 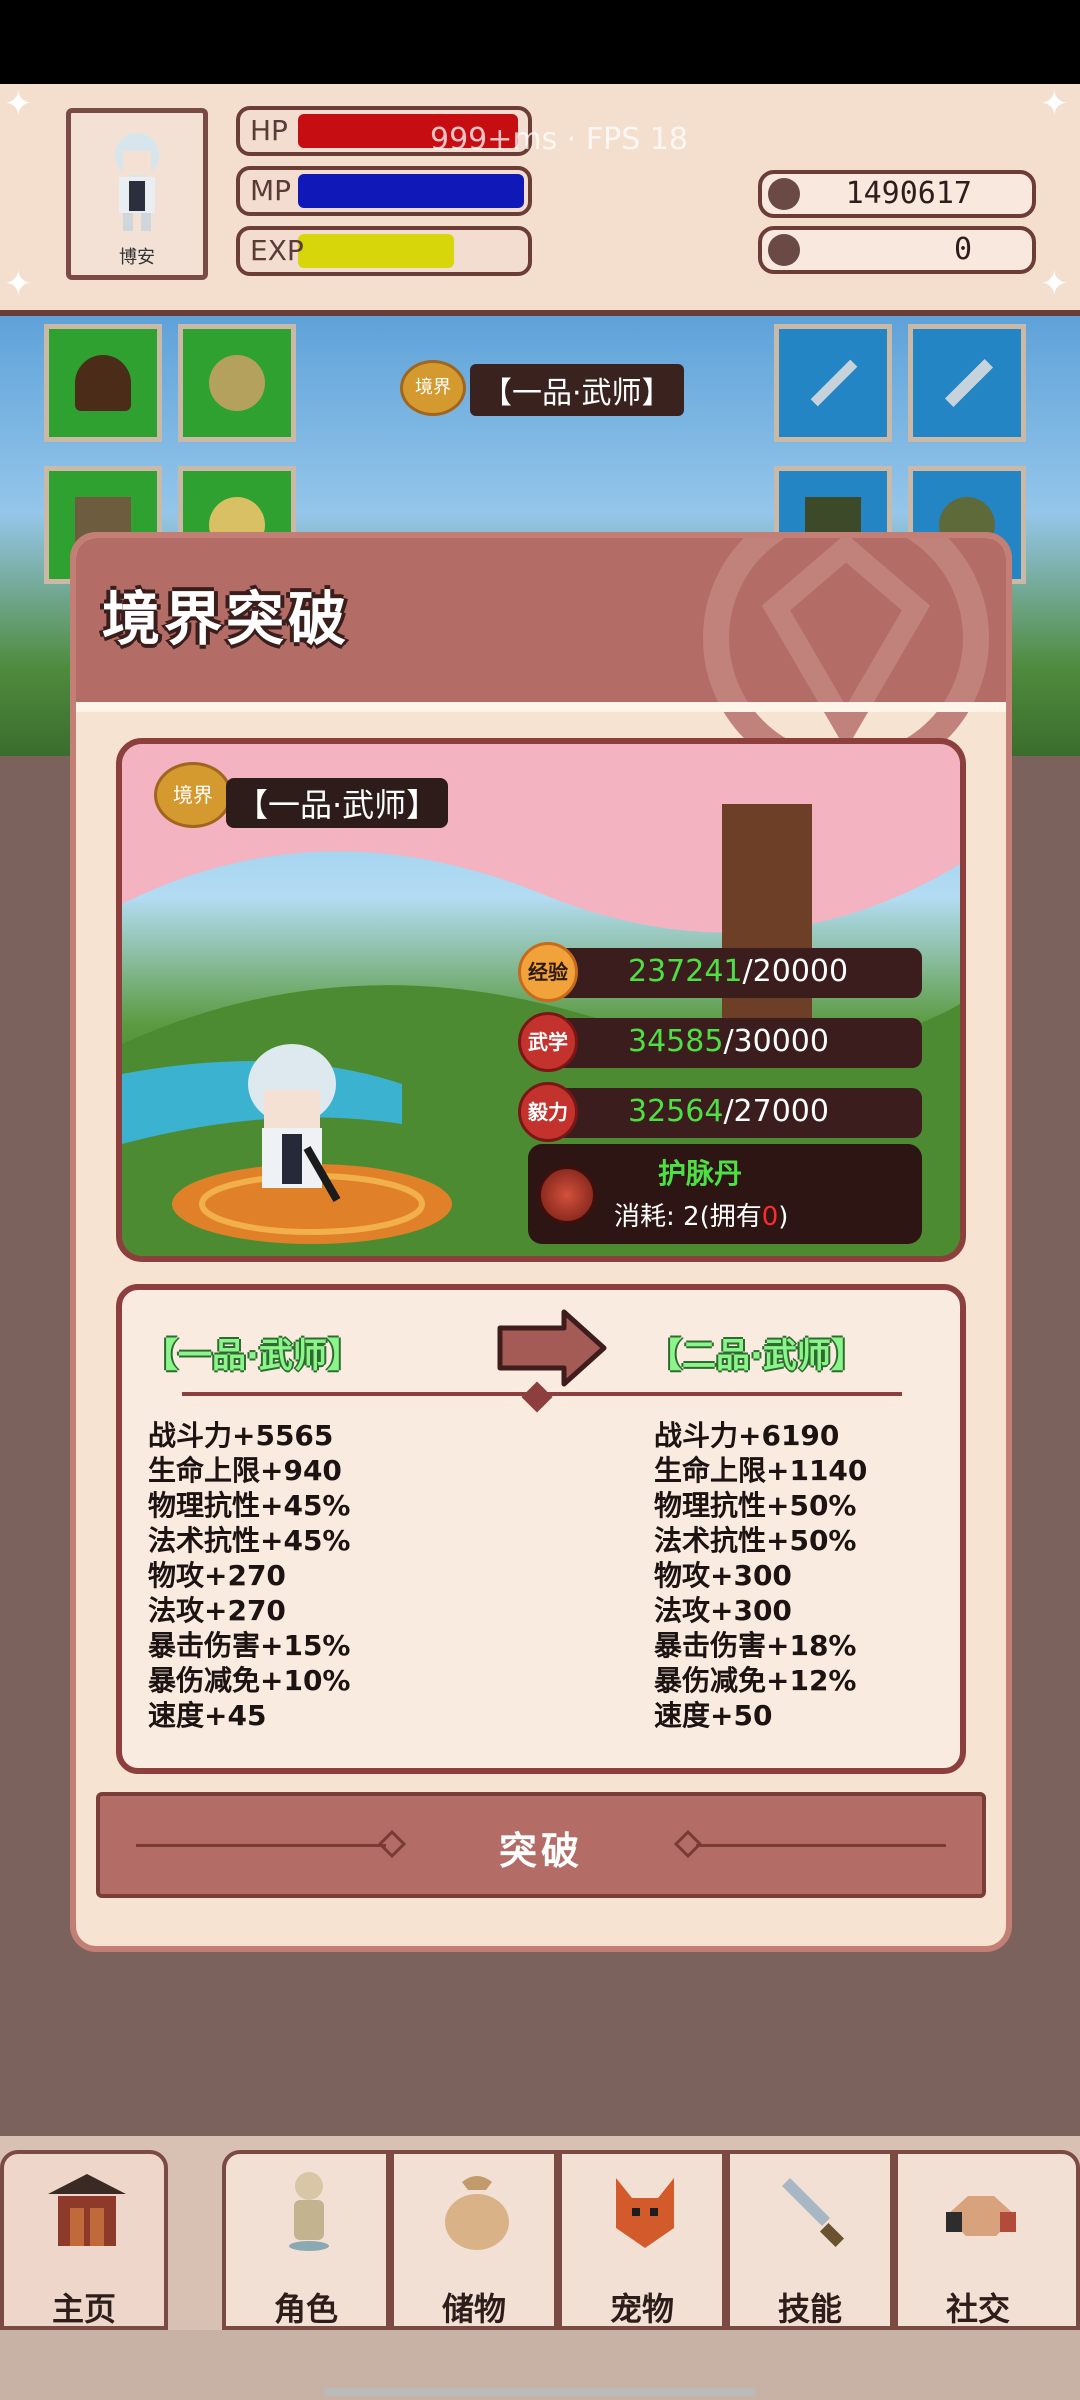 I want to click on current-stat: 物理抗性+45%, so click(x=249, y=1505).